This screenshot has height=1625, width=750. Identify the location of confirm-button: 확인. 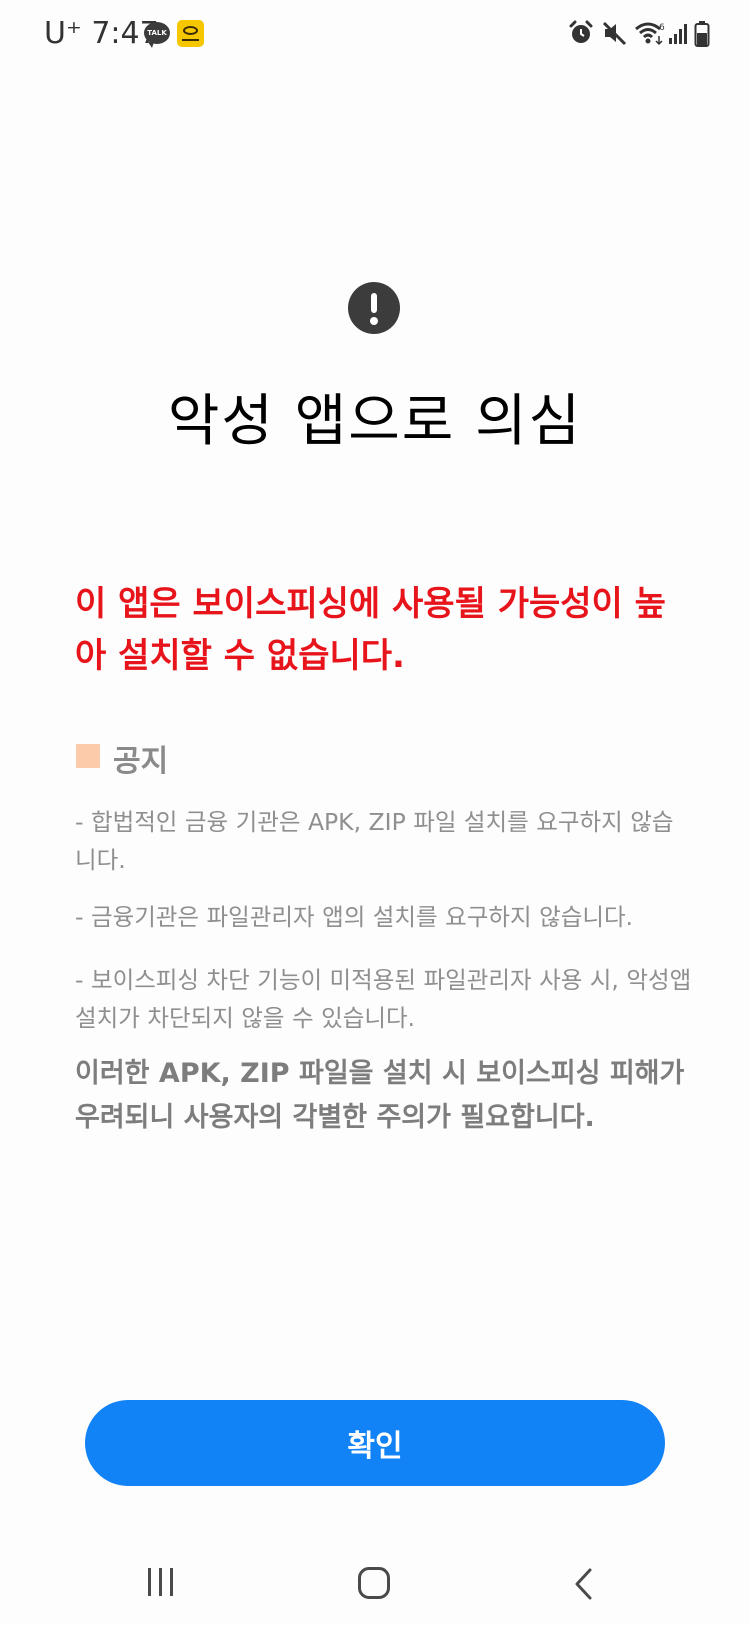
(375, 1443).